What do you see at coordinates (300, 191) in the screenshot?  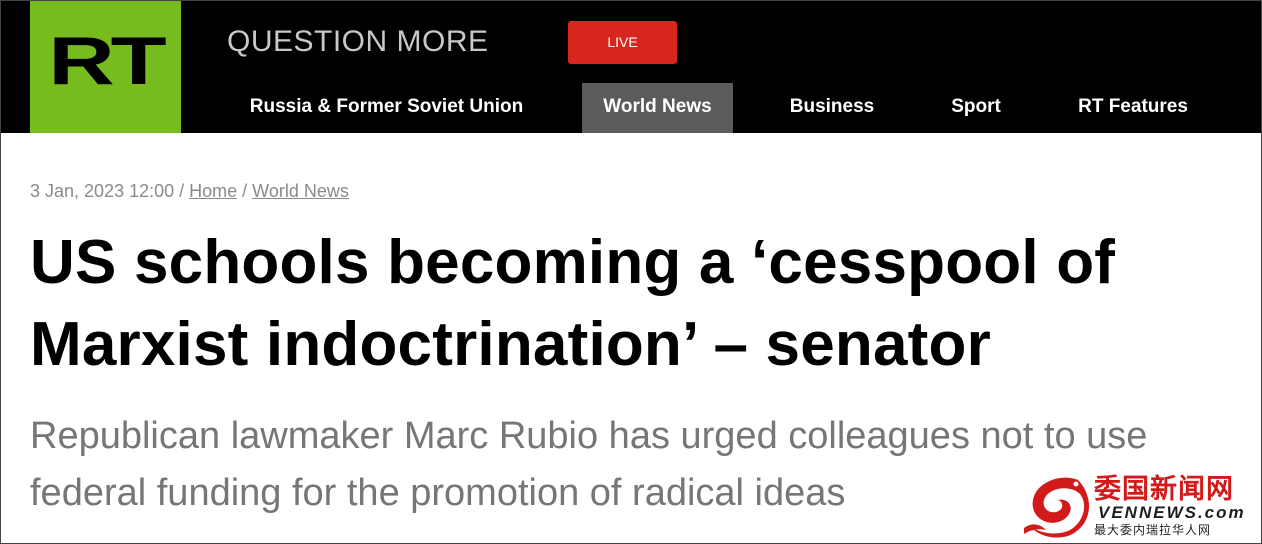 I see `breadcrumb-world-news-link: World News` at bounding box center [300, 191].